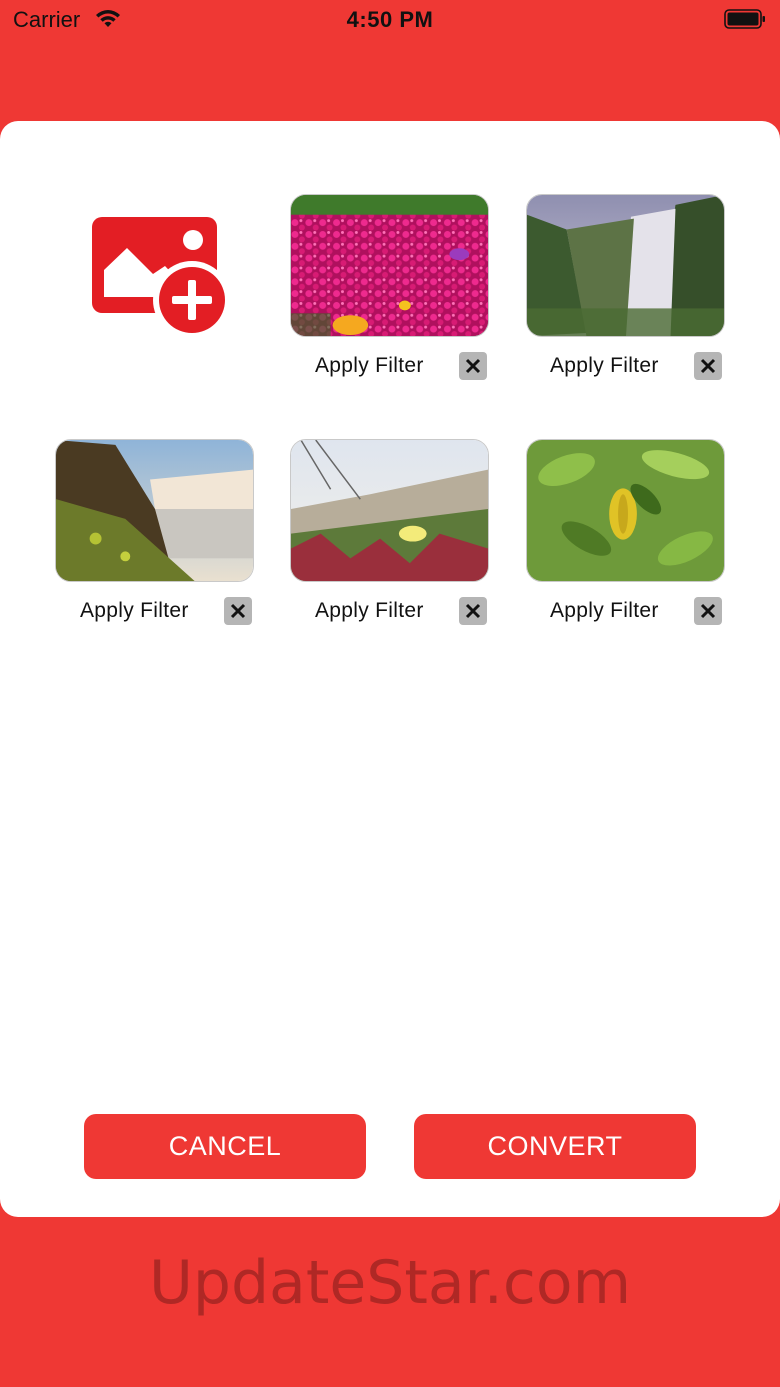 The width and height of the screenshot is (780, 1387). I want to click on clock: 4:50 PM, so click(390, 19).